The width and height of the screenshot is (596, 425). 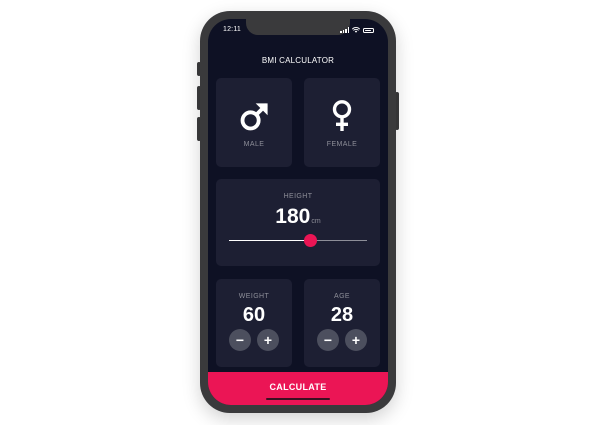 I want to click on female-symbol-icon, so click(x=342, y=115).